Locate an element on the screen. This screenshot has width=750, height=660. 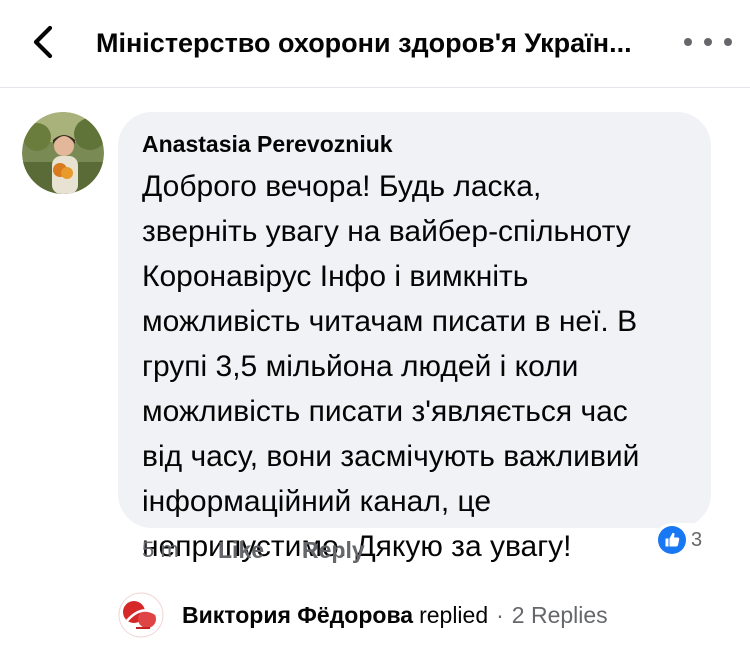
comment-author: Anastasia Perevozniuk is located at coordinates (267, 144).